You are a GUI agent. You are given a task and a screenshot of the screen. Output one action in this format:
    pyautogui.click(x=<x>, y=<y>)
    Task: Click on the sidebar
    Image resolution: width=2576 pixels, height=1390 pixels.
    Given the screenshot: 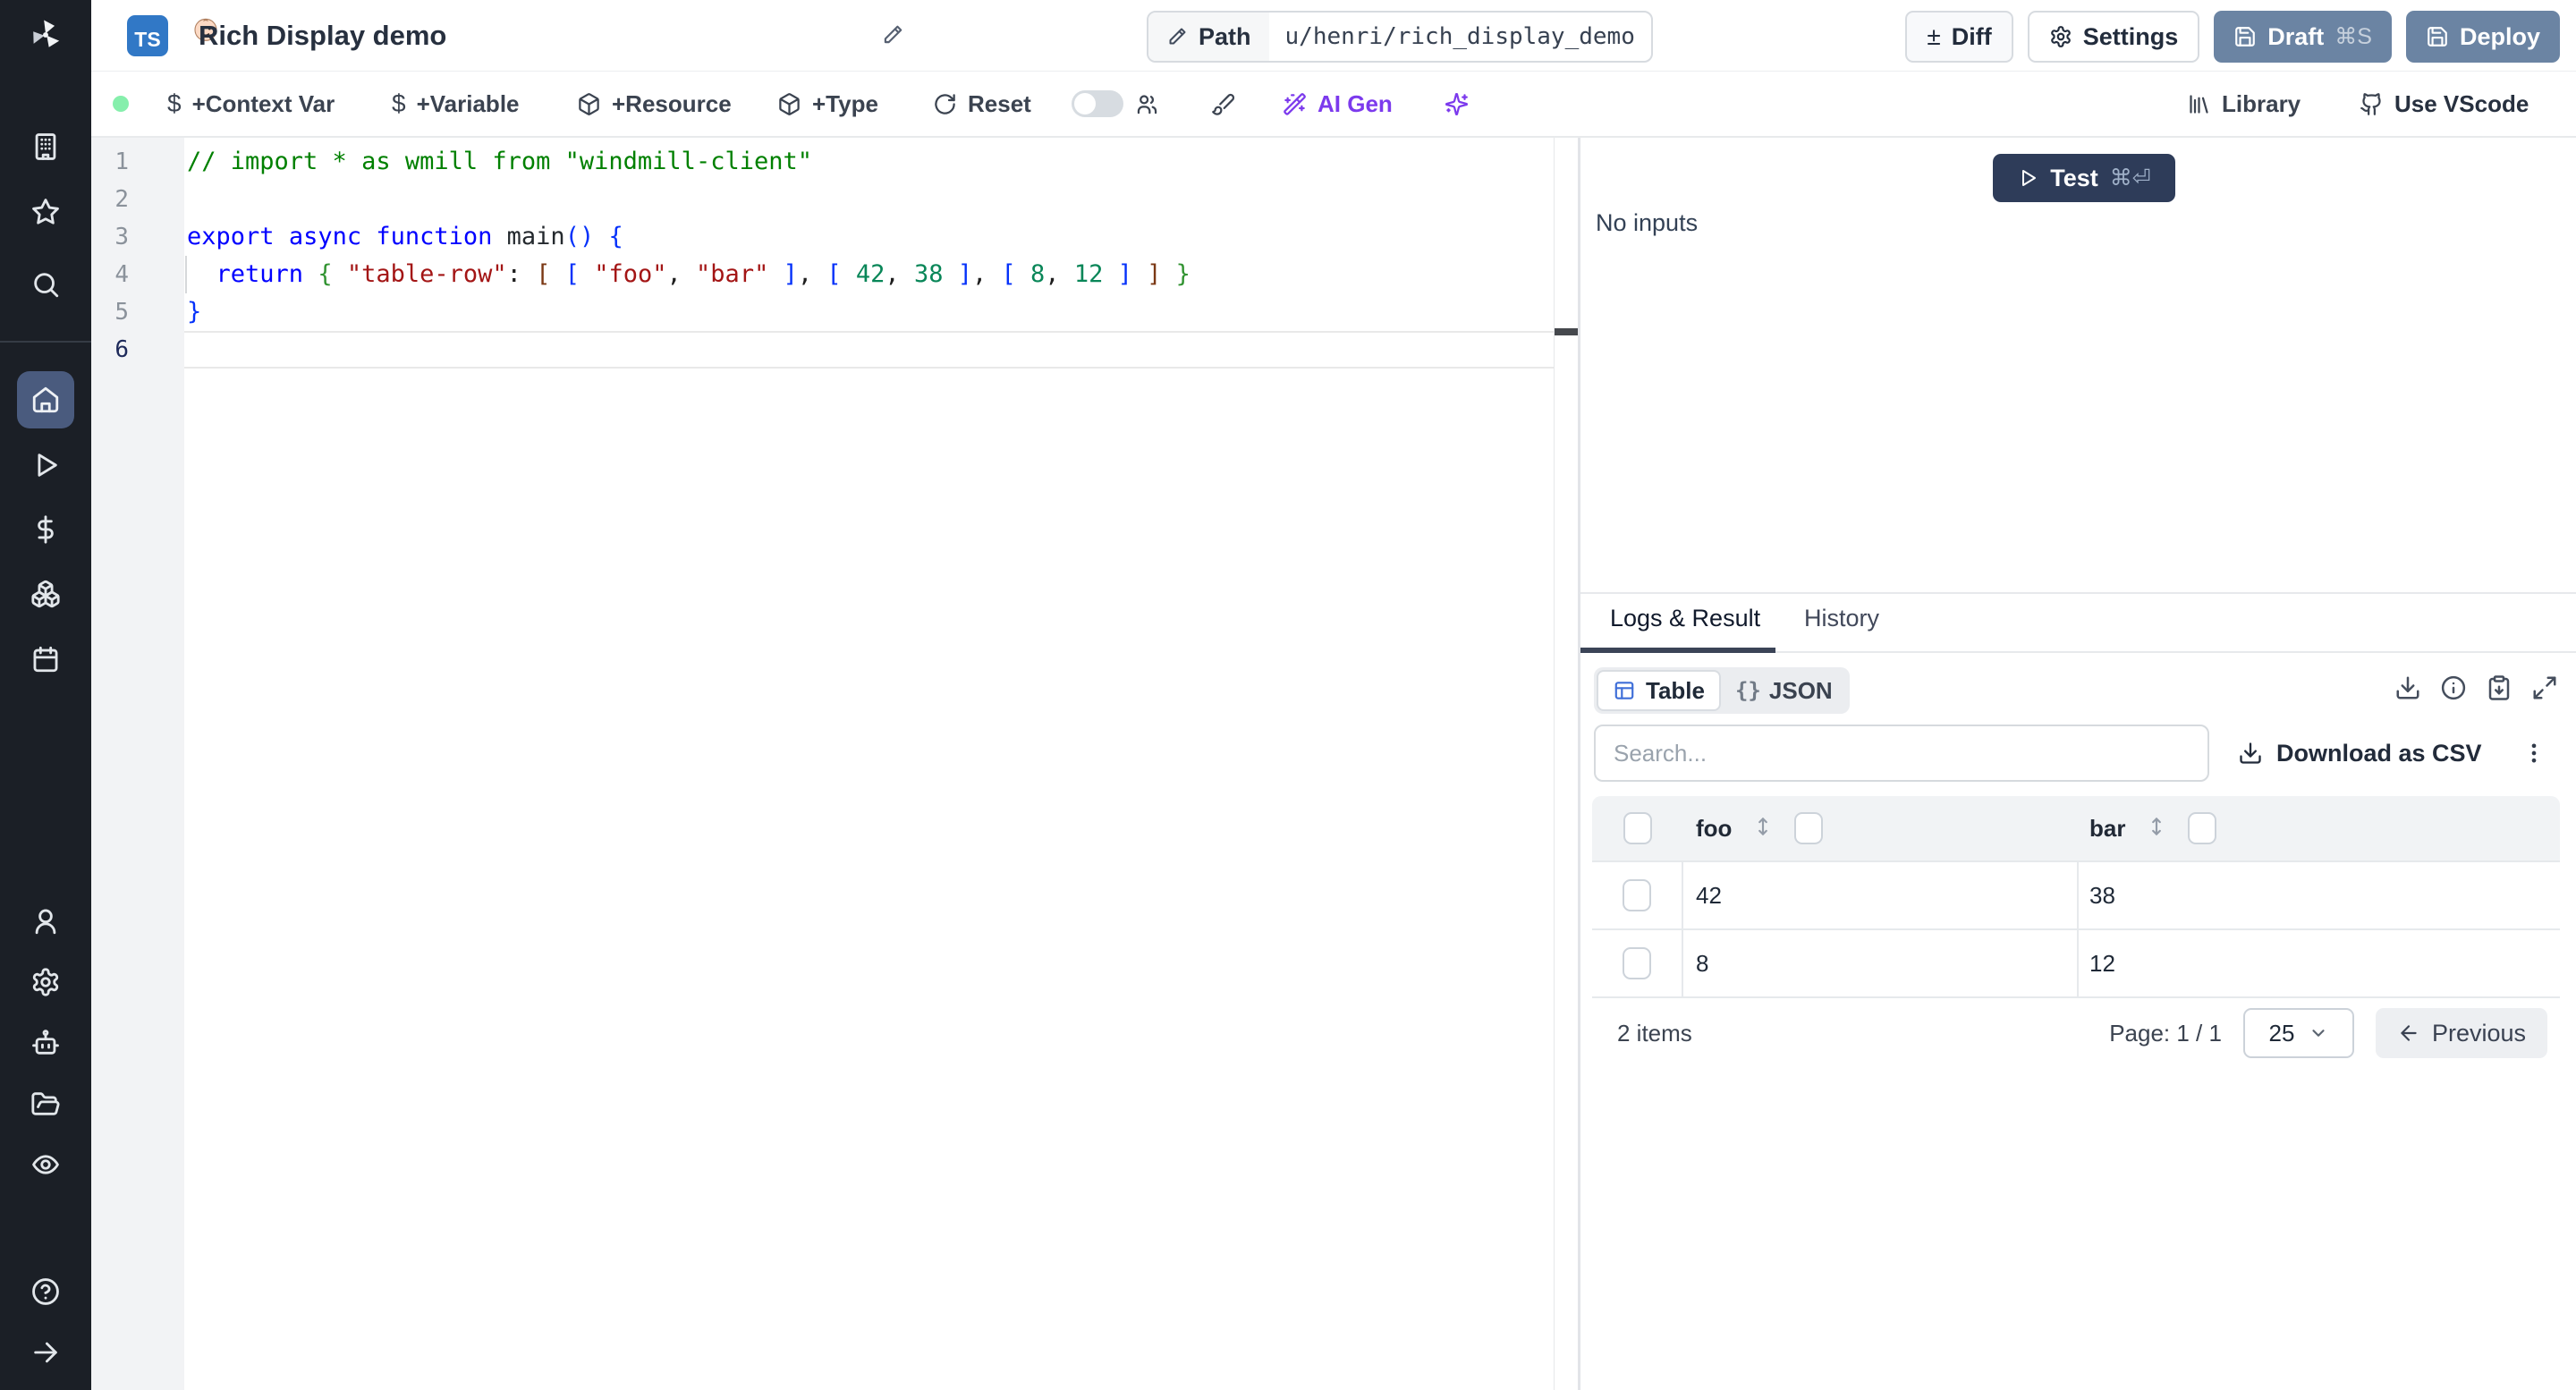 What is the action you would take?
    pyautogui.click(x=45, y=695)
    